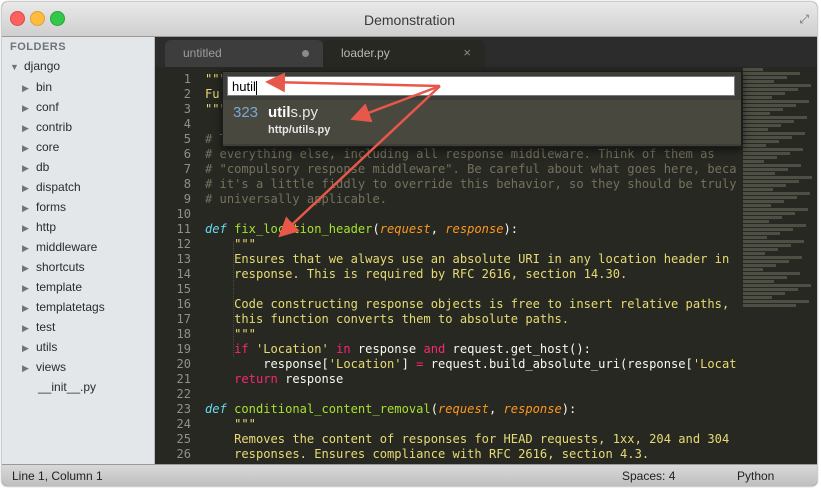  I want to click on line-number: 22, so click(183, 394).